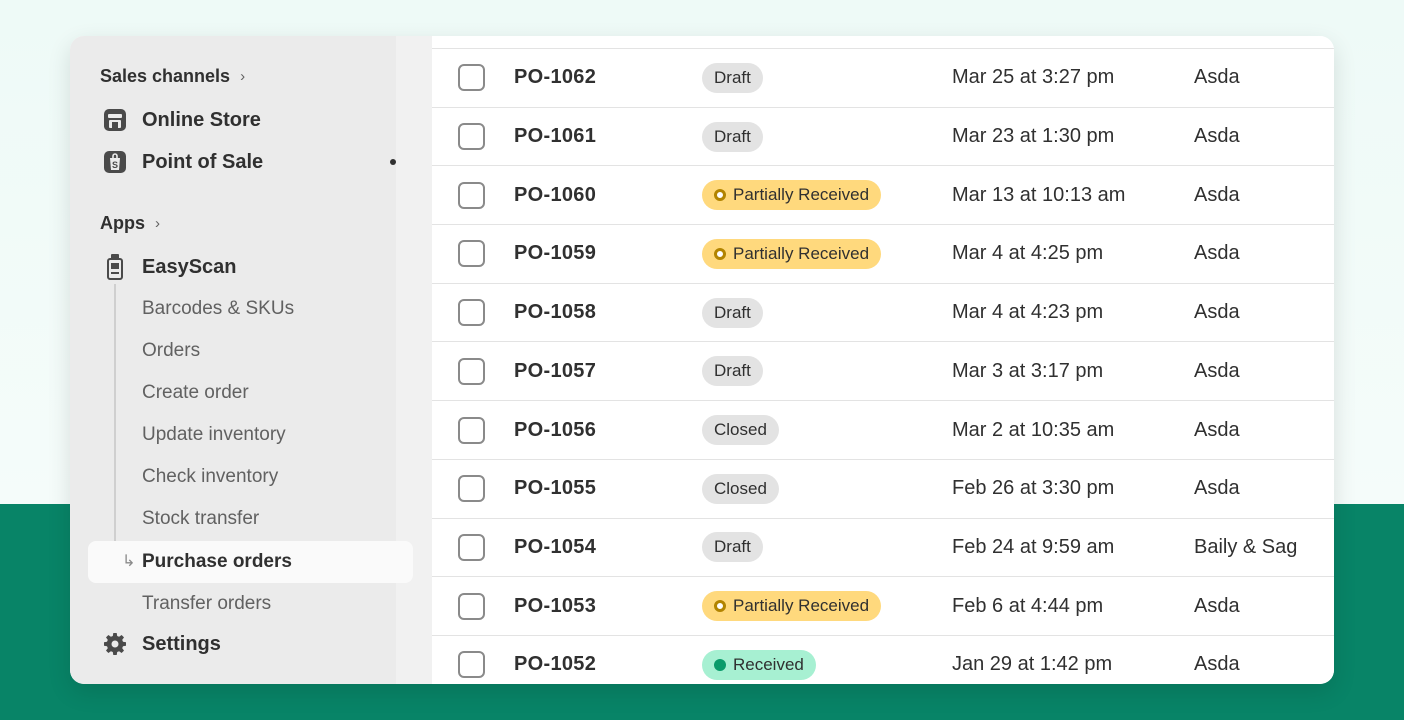 The height and width of the screenshot is (720, 1404). Describe the element at coordinates (189, 266) in the screenshot. I see `sidebar-item-label: EasyScan` at that location.